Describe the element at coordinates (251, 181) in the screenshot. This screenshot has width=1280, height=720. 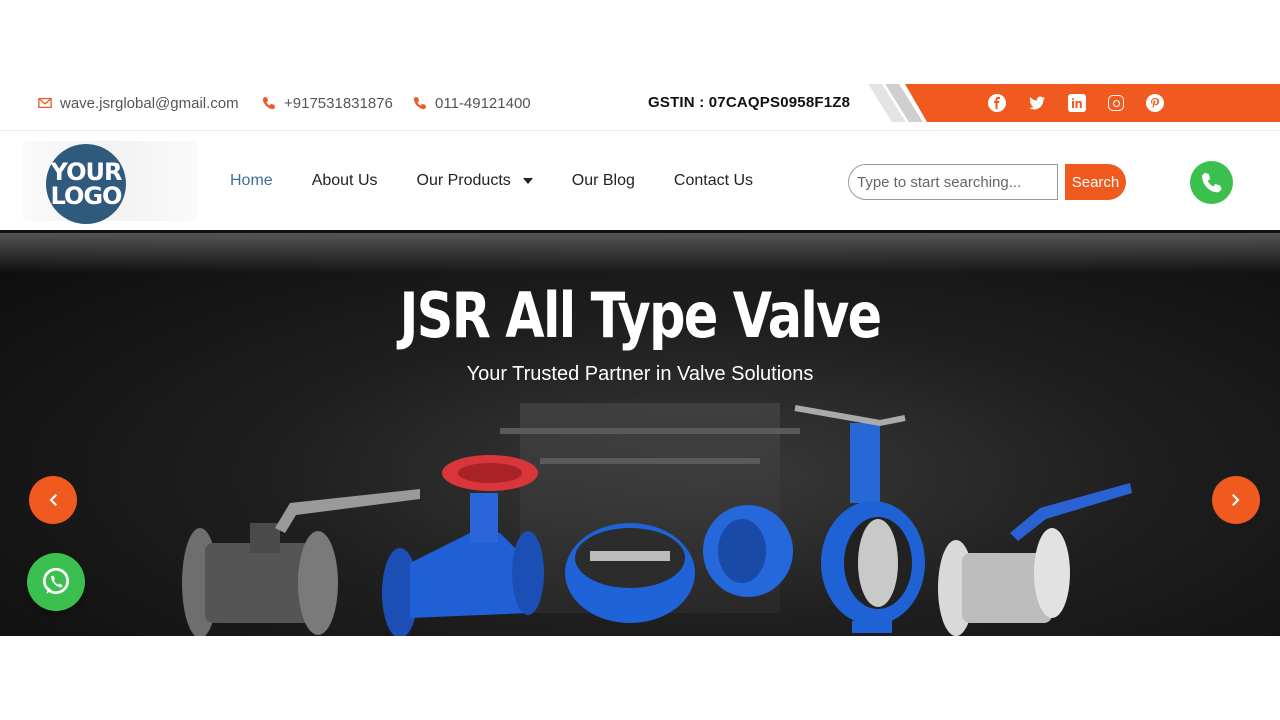
I see `nav-home: Home` at that location.